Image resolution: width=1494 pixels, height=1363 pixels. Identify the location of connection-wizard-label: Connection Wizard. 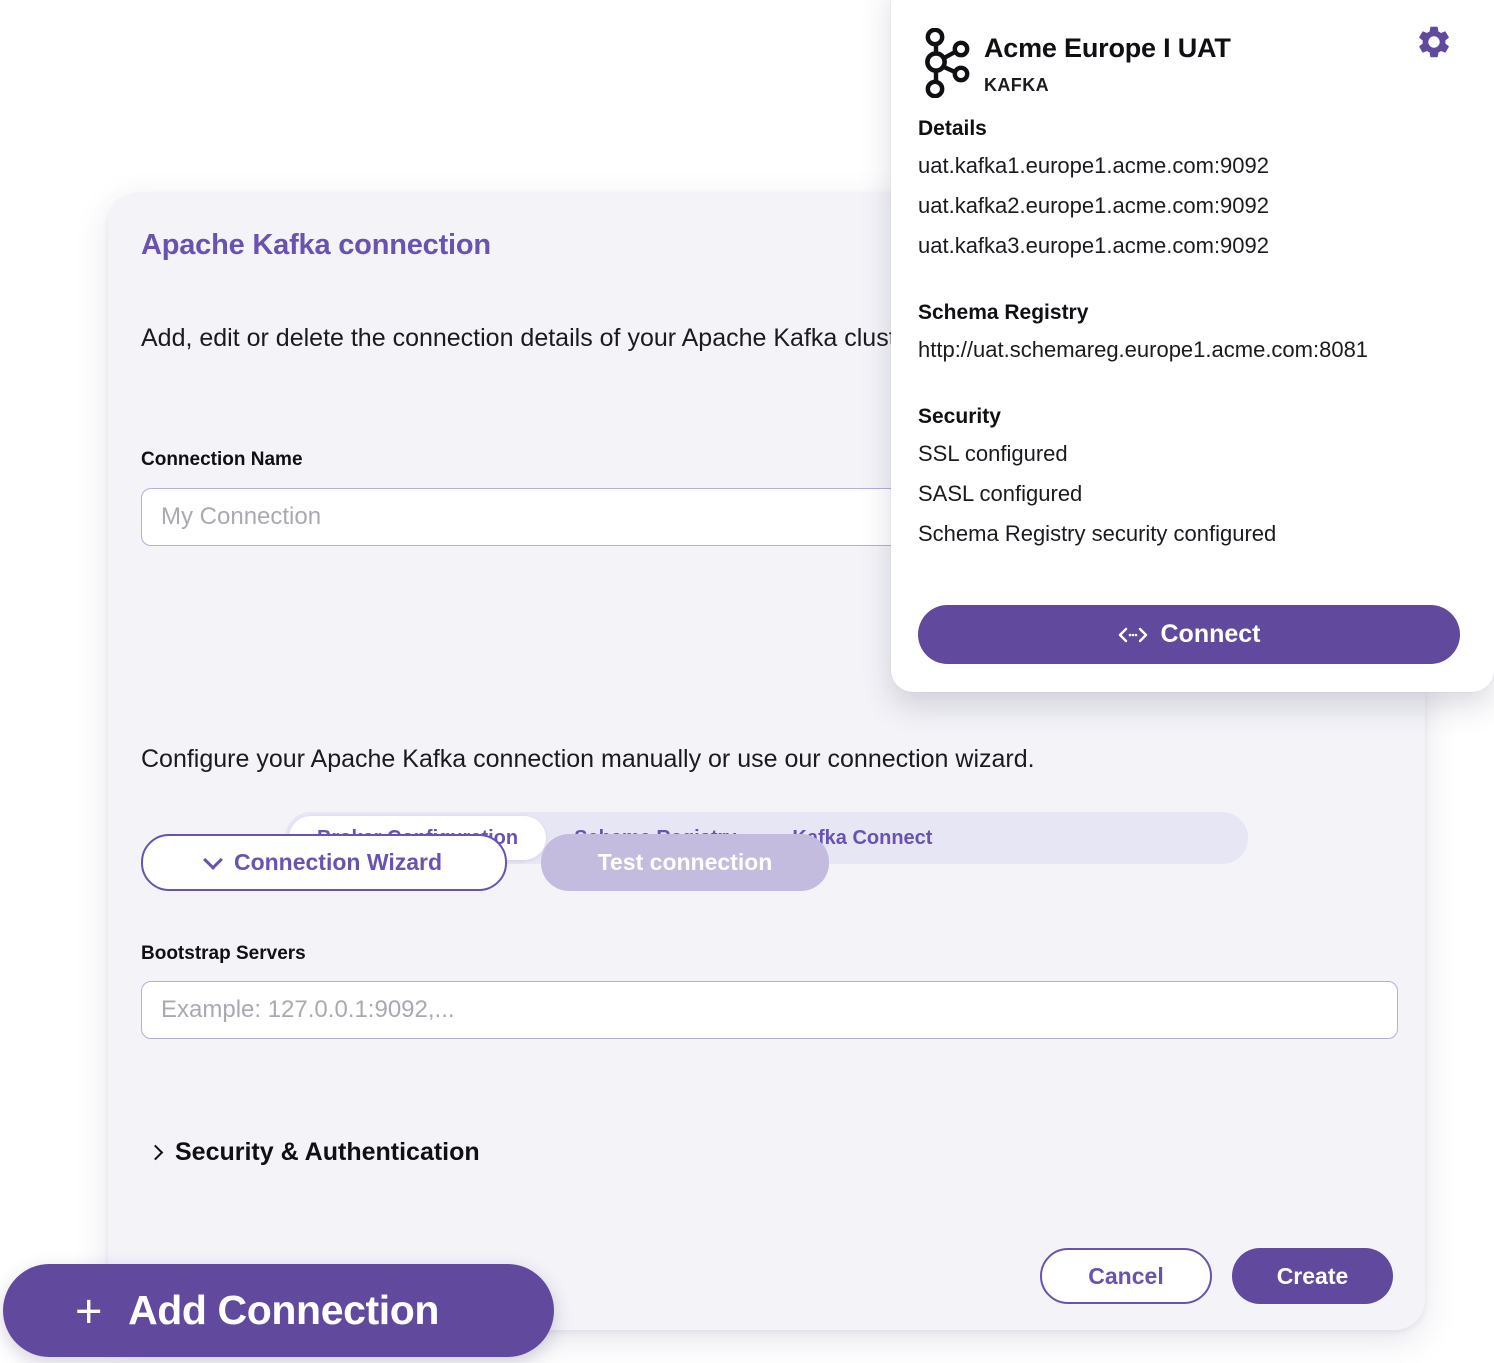
(338, 862).